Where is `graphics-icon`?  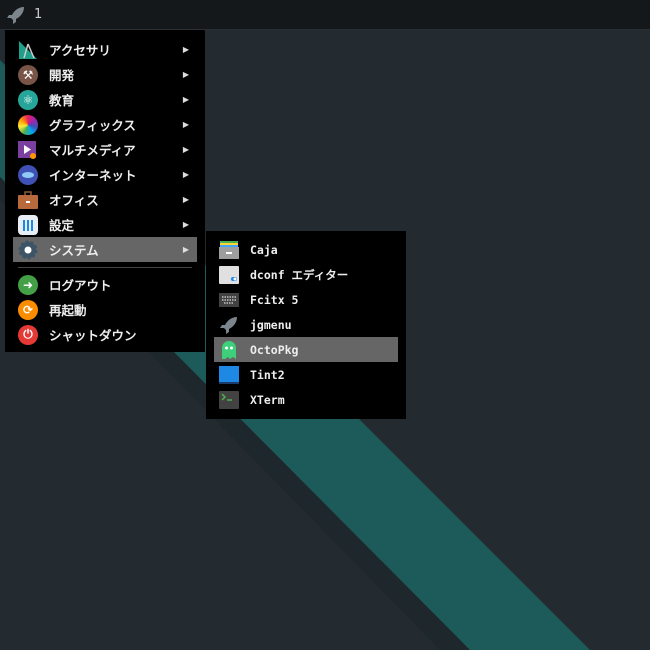
graphics-icon is located at coordinates (28, 124).